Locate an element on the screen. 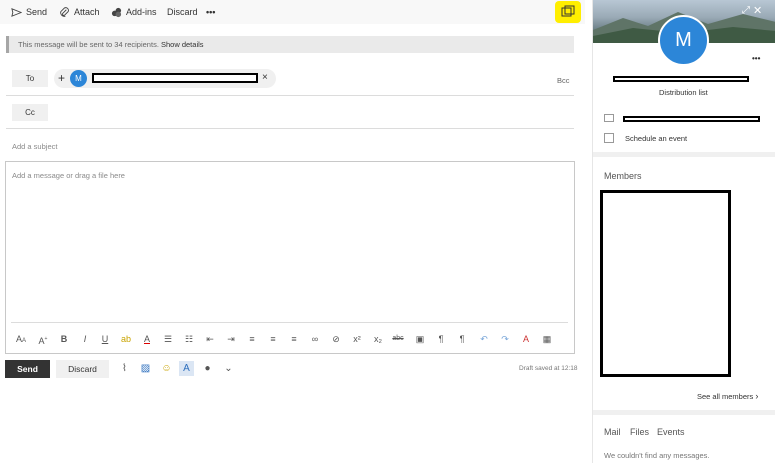 This screenshot has width=775, height=463. panel-avatar: M is located at coordinates (683, 40).